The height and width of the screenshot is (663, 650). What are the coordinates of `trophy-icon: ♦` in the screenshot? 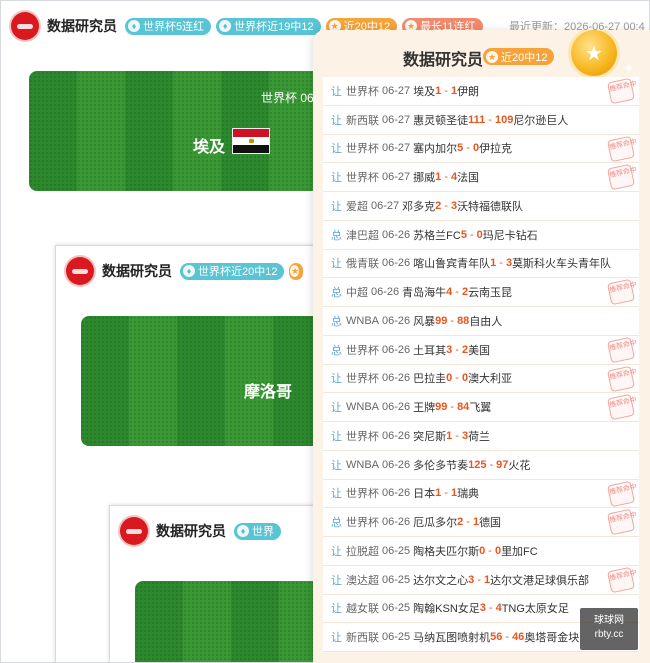 It's located at (189, 271).